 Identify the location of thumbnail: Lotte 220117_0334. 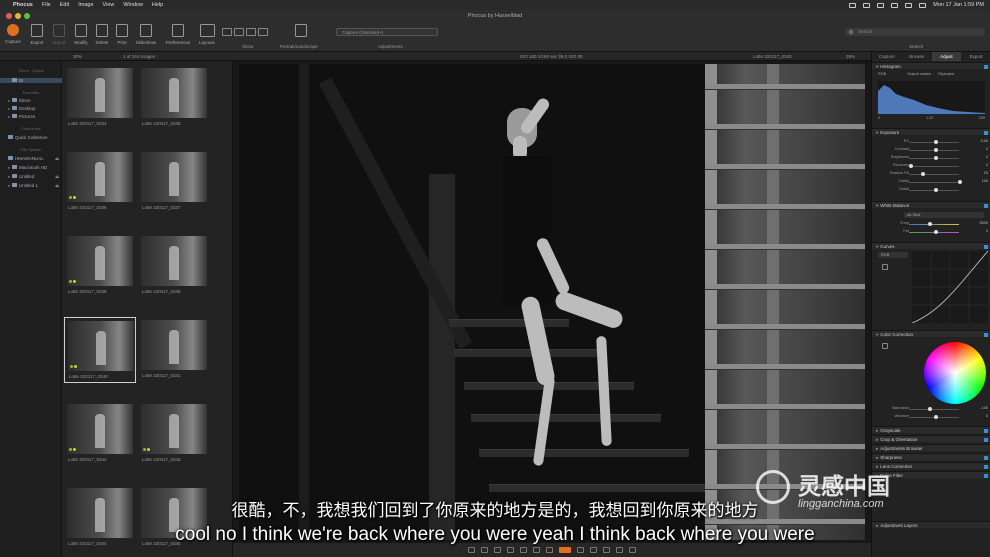
(100, 98).